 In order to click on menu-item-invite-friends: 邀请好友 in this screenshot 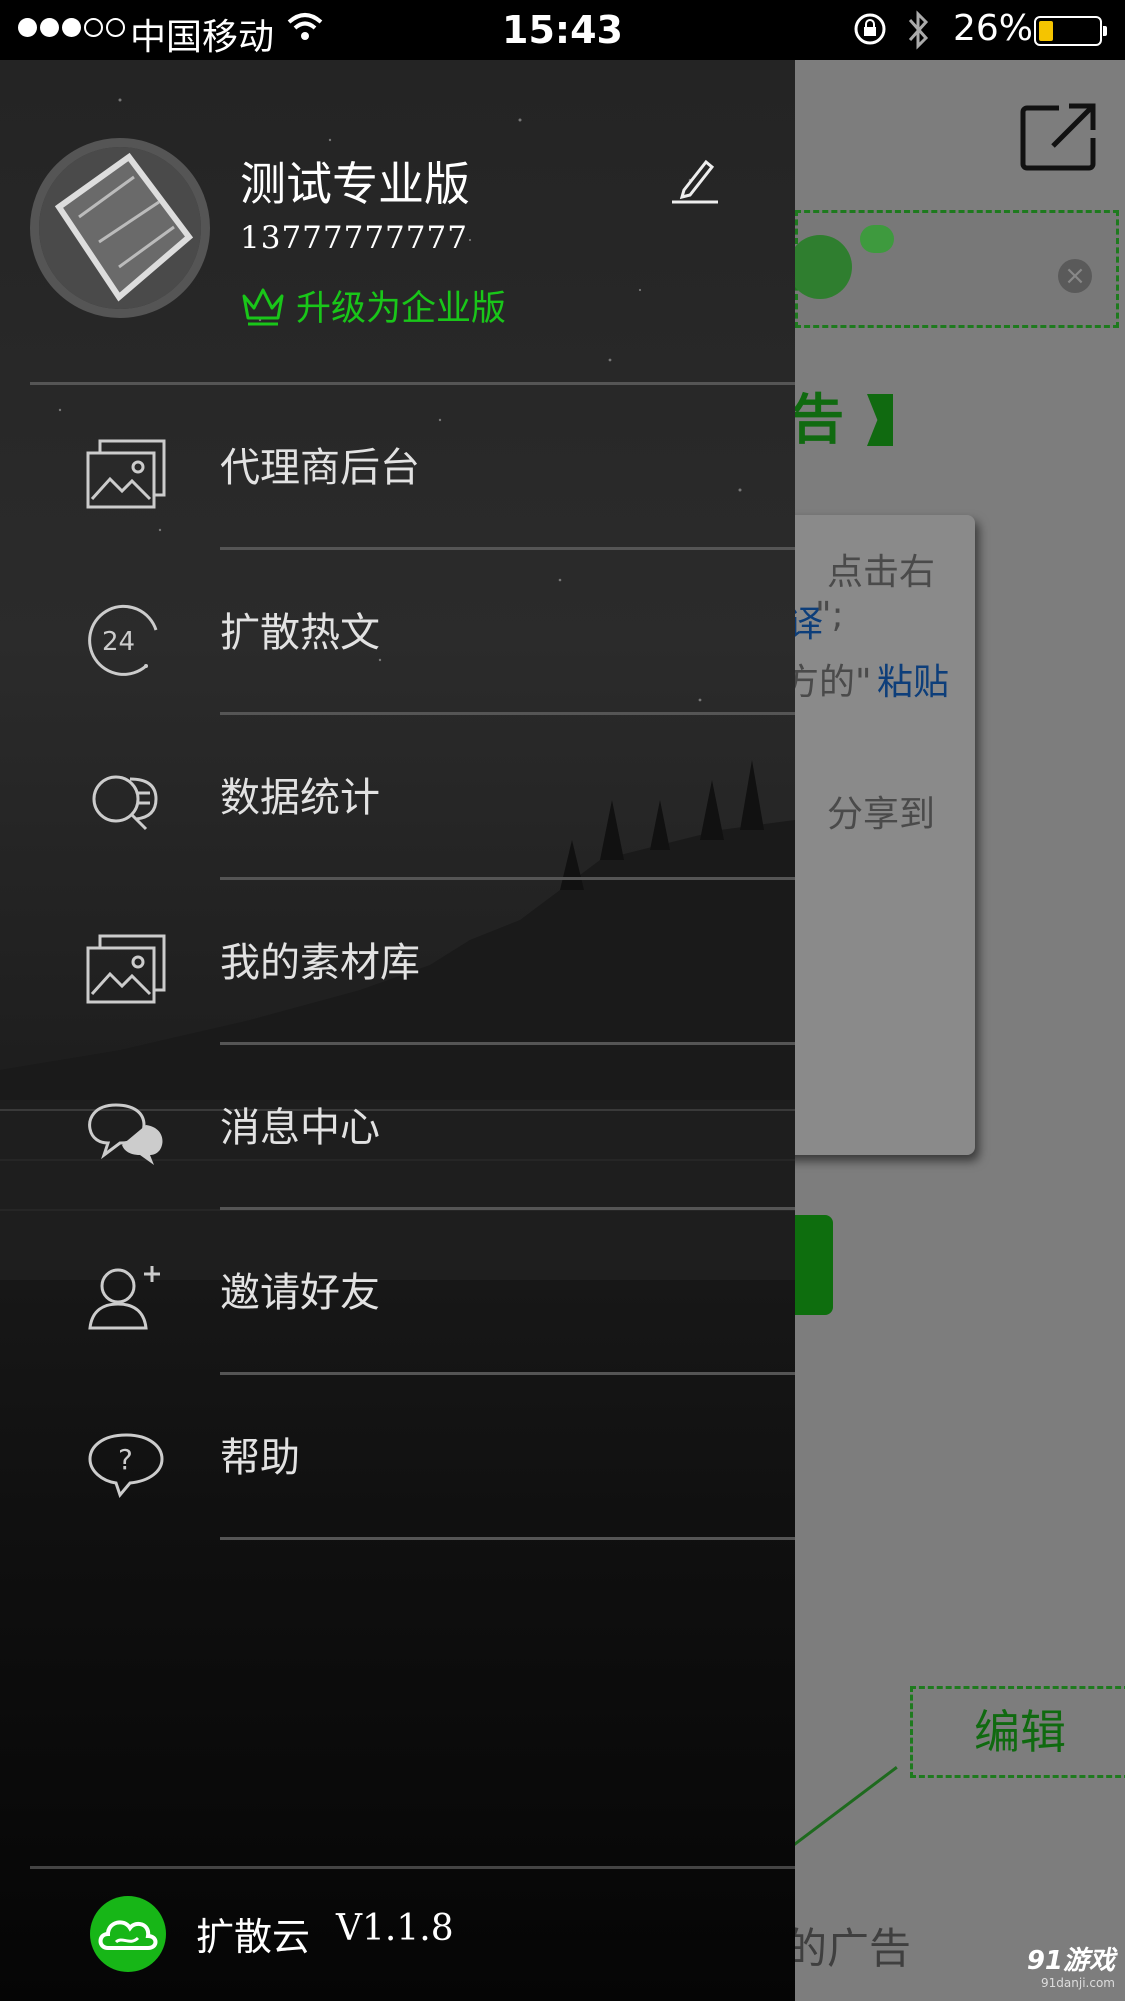, I will do `click(397, 1292)`.